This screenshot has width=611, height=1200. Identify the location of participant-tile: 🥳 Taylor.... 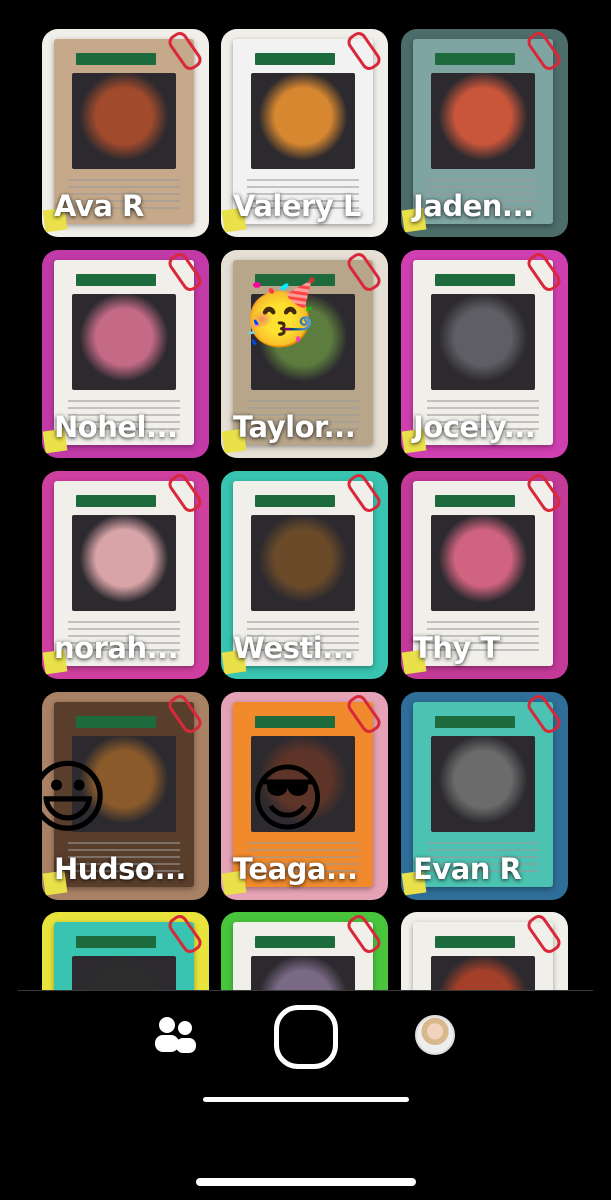
(304, 354).